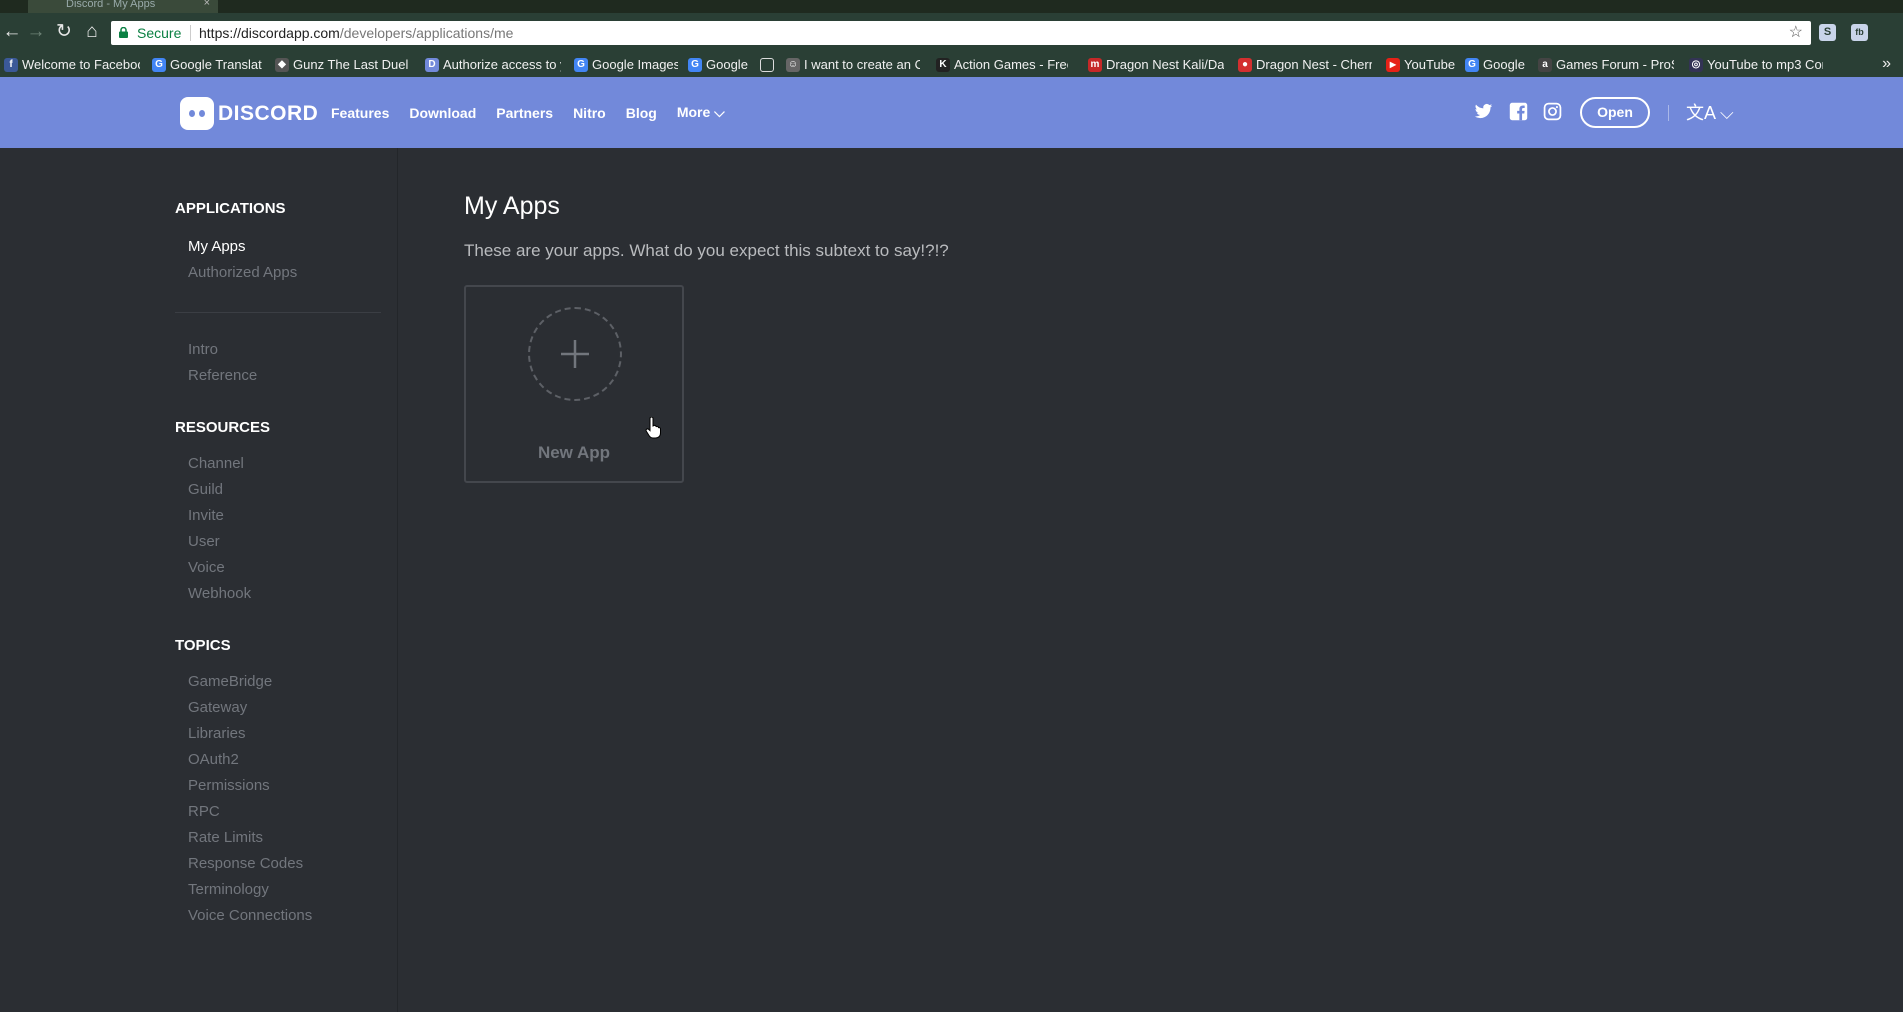 The width and height of the screenshot is (1903, 1012). Describe the element at coordinates (205, 489) in the screenshot. I see `sidebar-item-guild: Guild` at that location.